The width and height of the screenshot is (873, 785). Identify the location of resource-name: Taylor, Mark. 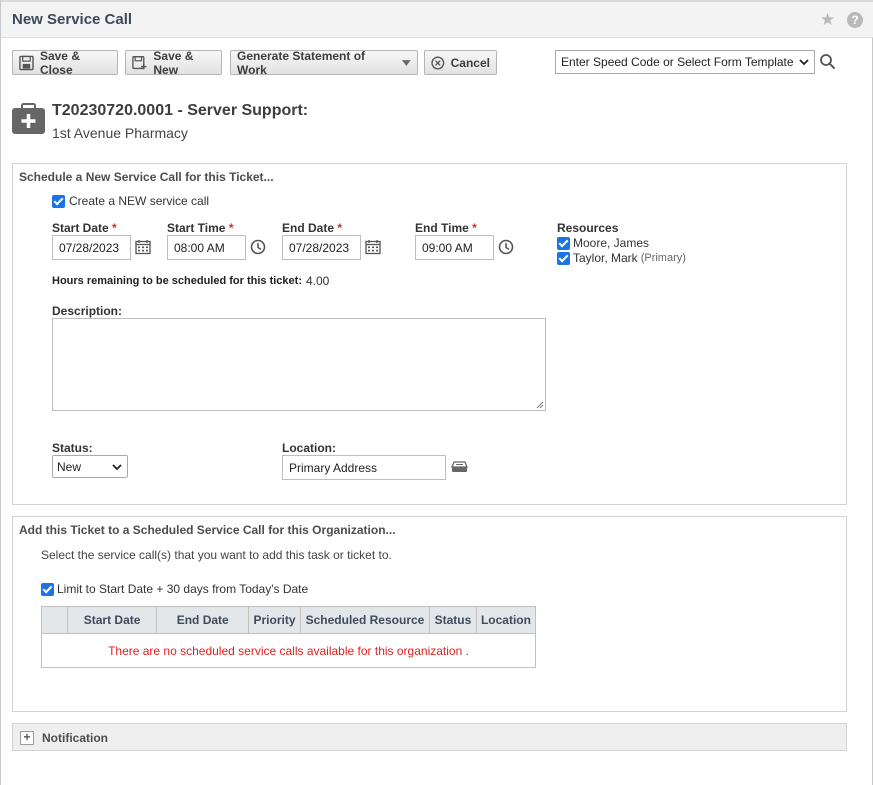
(605, 258).